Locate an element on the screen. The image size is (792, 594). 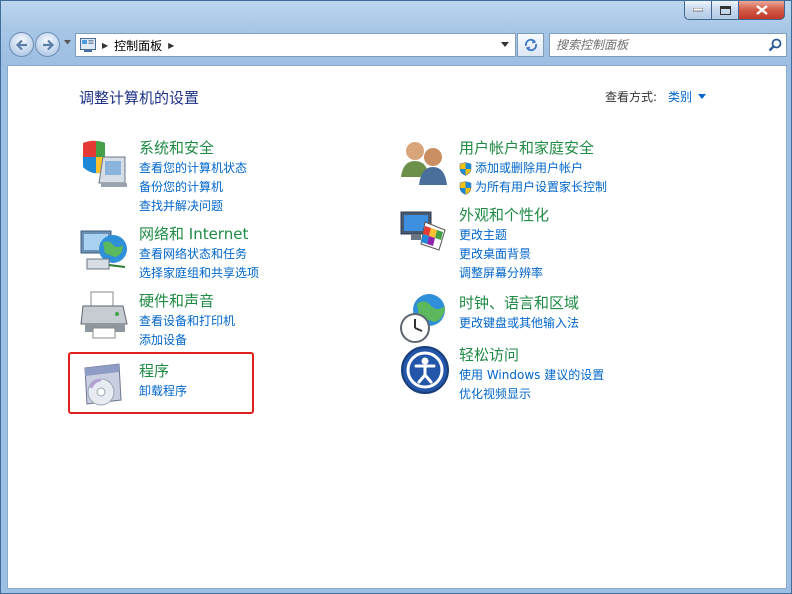
back-button is located at coordinates (21, 44).